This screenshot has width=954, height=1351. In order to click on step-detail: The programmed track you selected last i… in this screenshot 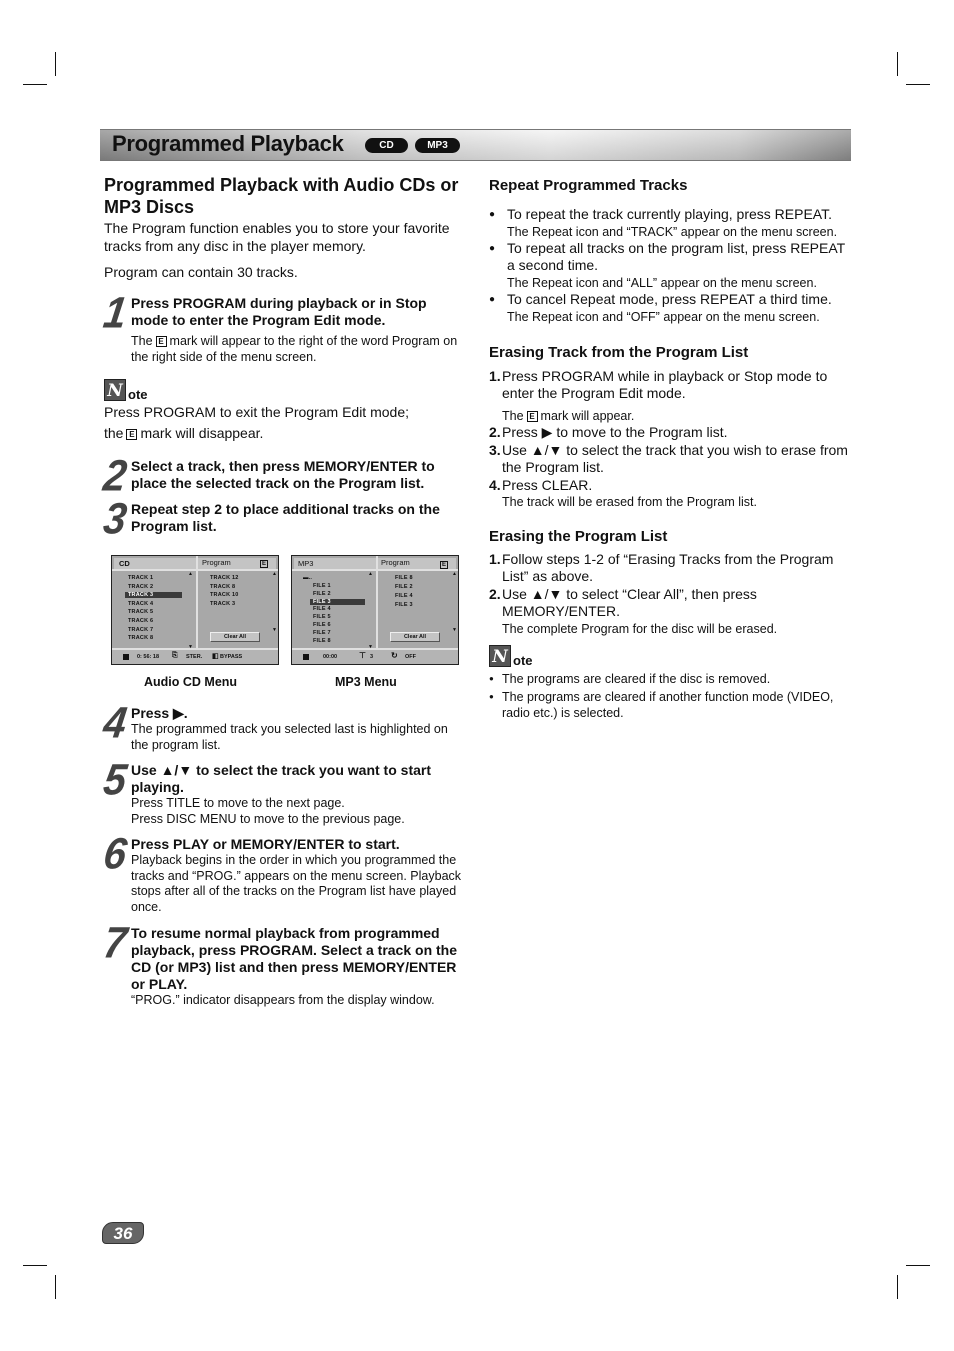, I will do `click(289, 737)`.